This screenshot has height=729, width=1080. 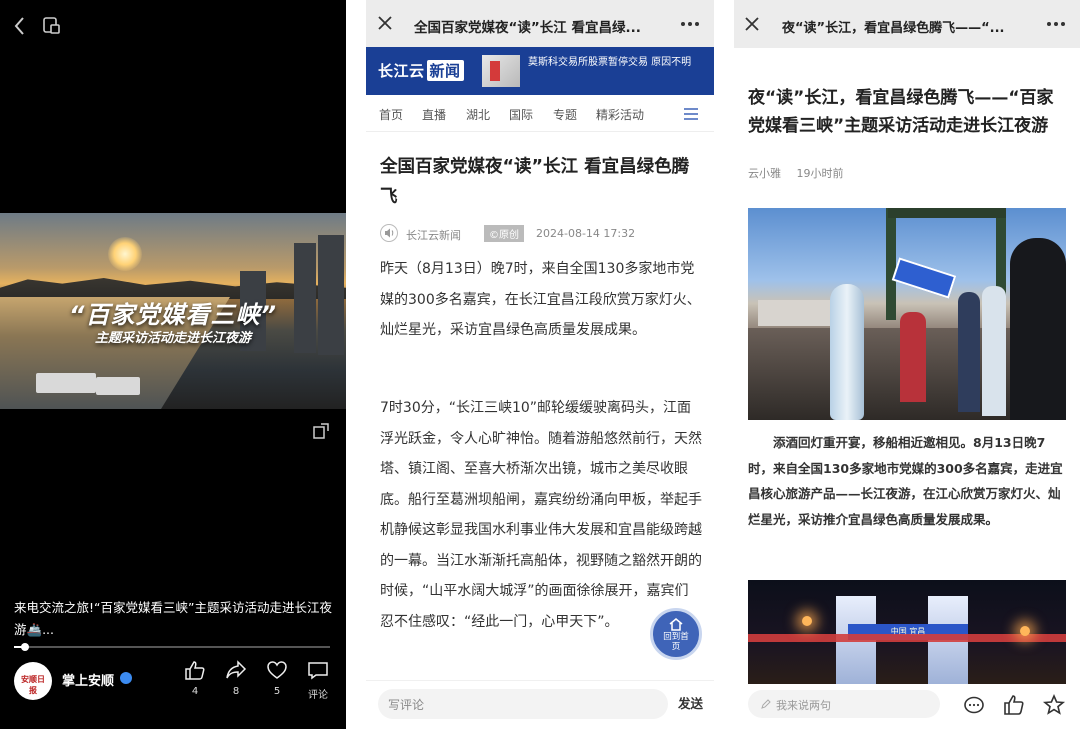 What do you see at coordinates (521, 114) in the screenshot?
I see `nav-item-international: 国际` at bounding box center [521, 114].